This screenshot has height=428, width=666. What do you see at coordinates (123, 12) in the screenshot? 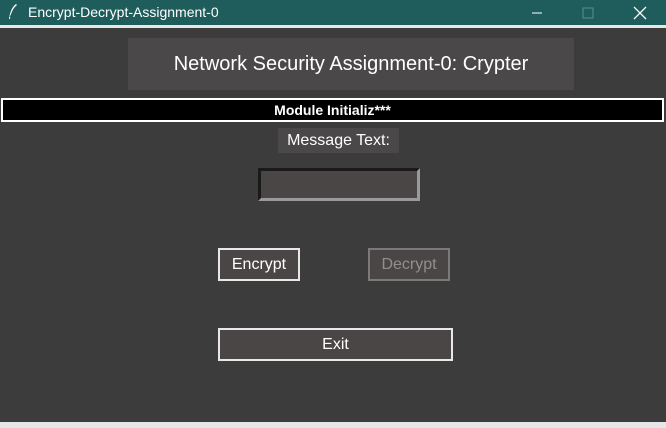
I see `window-title: Encrypt-Decrypt-Assignment-0` at bounding box center [123, 12].